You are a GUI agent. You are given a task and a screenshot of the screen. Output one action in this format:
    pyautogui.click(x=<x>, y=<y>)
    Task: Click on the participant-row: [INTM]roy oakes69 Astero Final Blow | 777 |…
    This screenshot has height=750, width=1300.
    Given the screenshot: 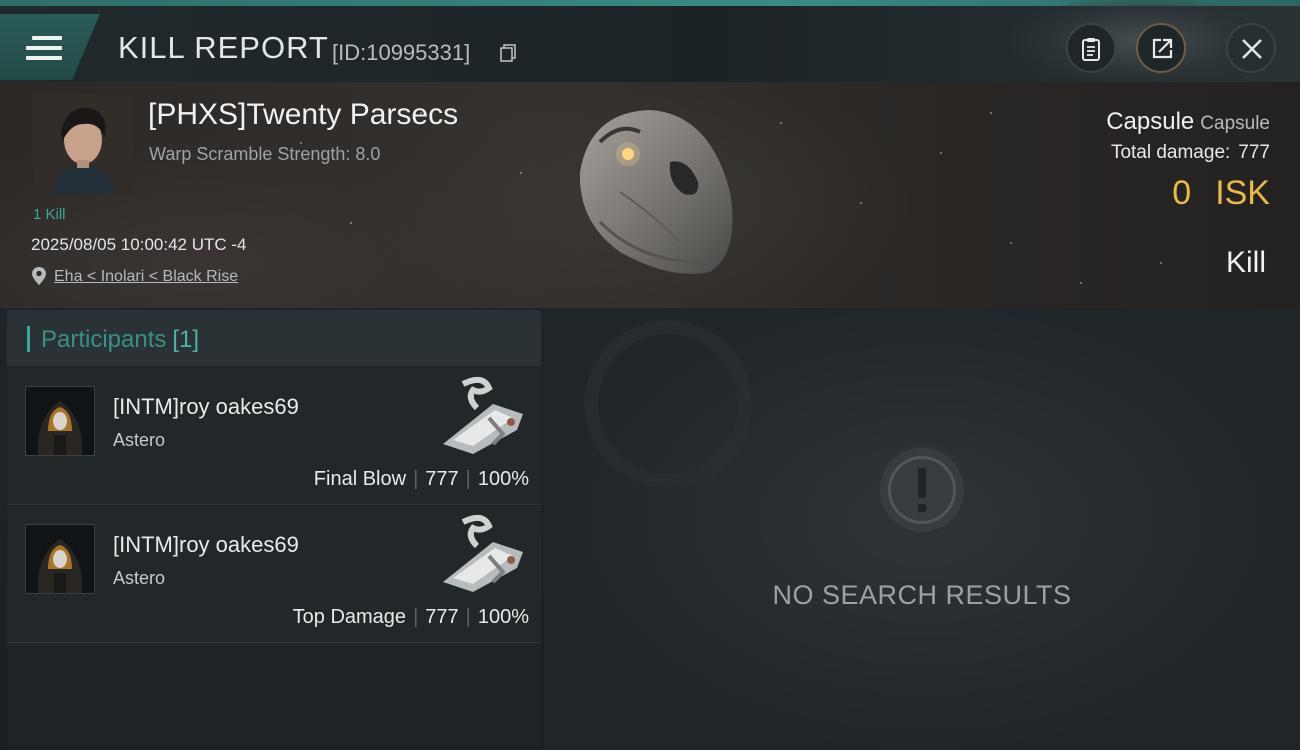 What is the action you would take?
    pyautogui.click(x=274, y=436)
    